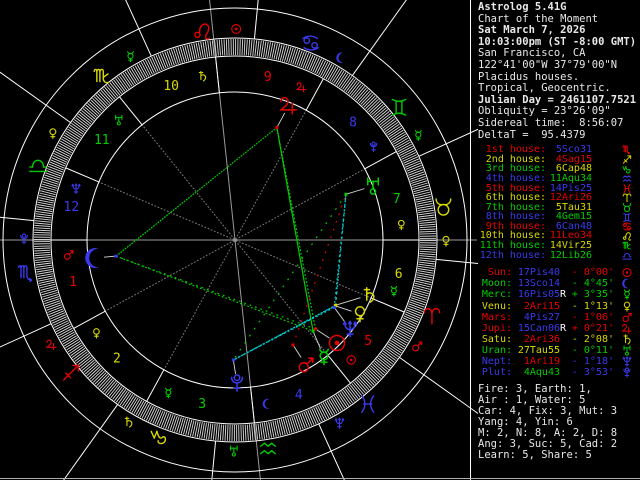 Image resolution: width=640 pixels, height=480 pixels. I want to click on planet-position-value: 2Ari36, so click(541, 339).